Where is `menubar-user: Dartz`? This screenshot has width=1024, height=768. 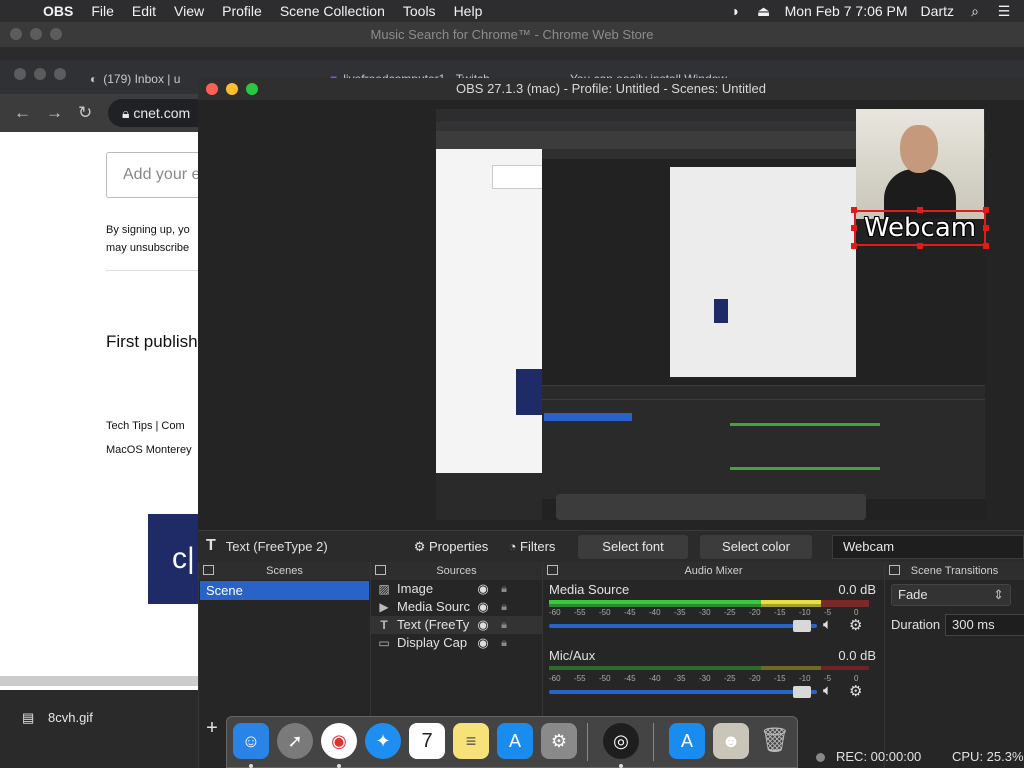
menubar-user: Dartz is located at coordinates (937, 11).